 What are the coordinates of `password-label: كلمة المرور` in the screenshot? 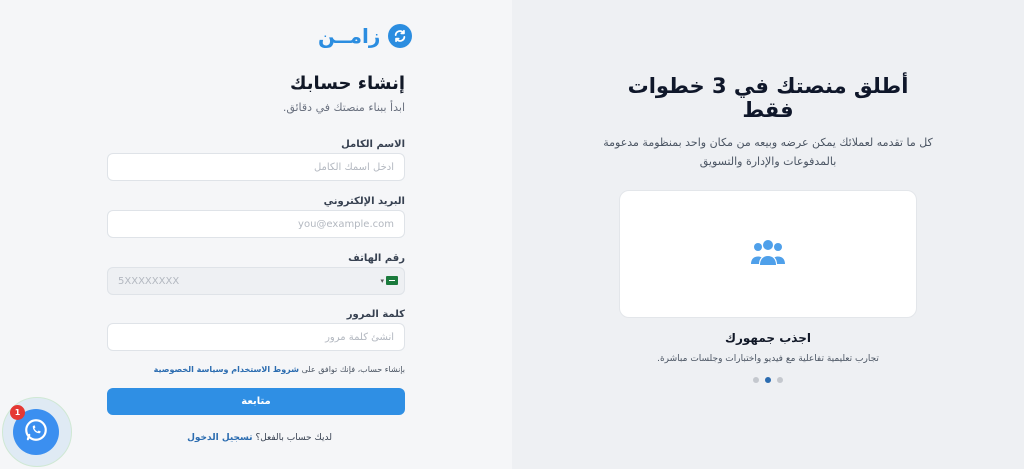 It's located at (375, 314).